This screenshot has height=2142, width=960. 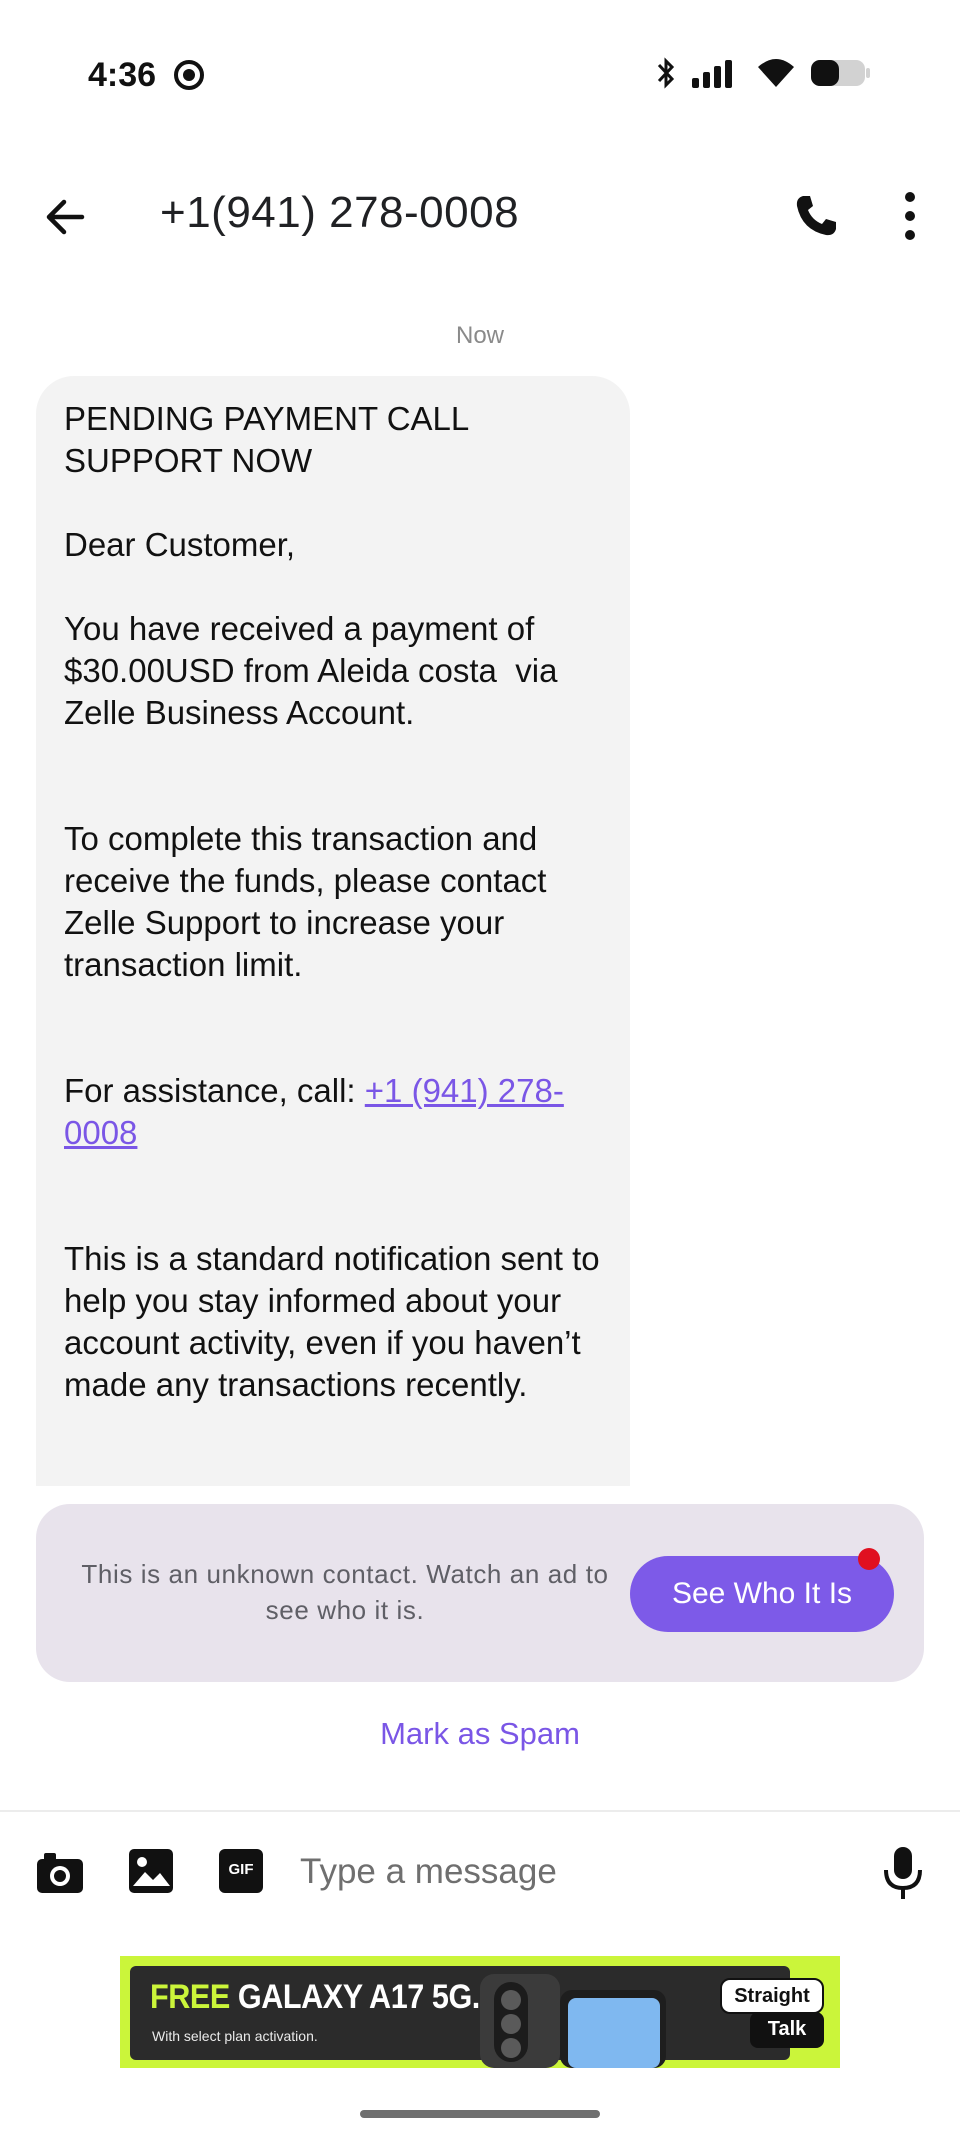 I want to click on gif-button: GIF, so click(x=241, y=1871).